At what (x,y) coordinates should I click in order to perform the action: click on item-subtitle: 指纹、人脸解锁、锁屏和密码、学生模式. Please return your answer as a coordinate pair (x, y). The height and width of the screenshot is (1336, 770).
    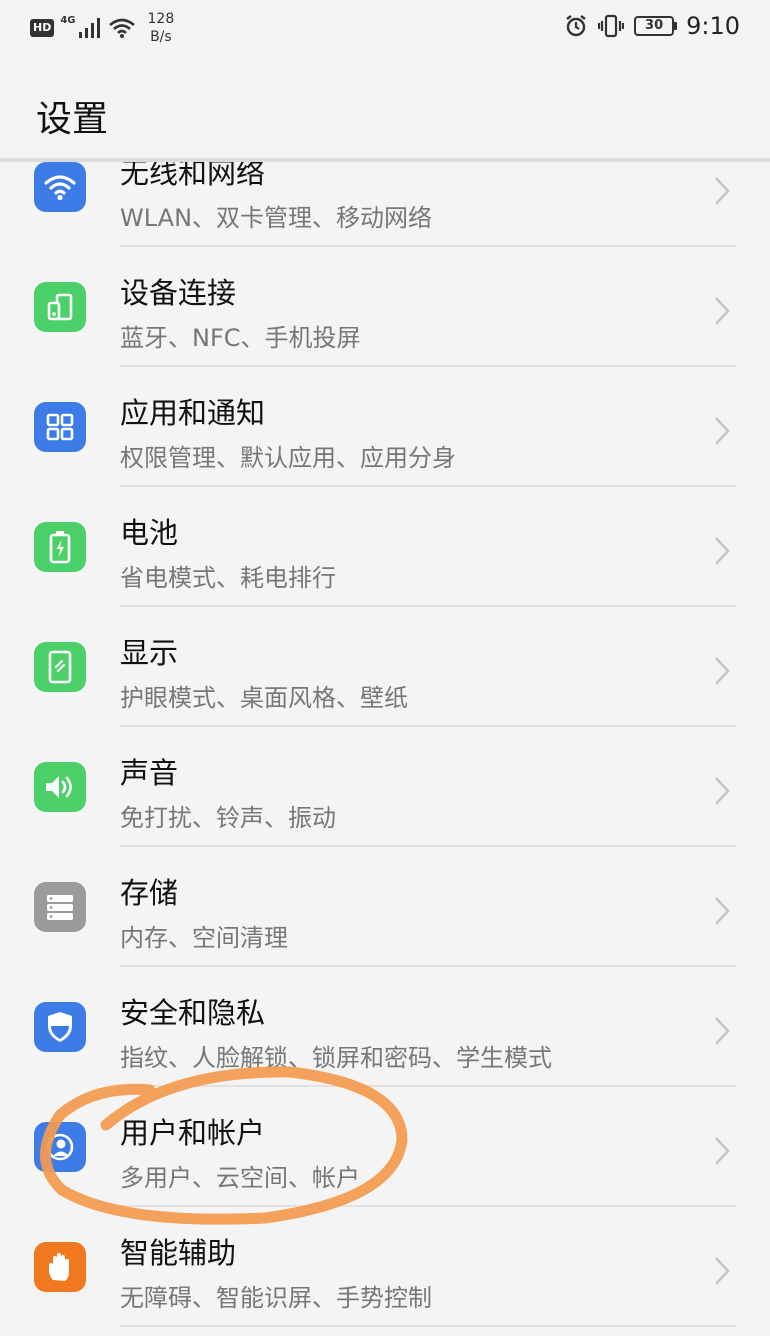
    Looking at the image, I should click on (336, 1058).